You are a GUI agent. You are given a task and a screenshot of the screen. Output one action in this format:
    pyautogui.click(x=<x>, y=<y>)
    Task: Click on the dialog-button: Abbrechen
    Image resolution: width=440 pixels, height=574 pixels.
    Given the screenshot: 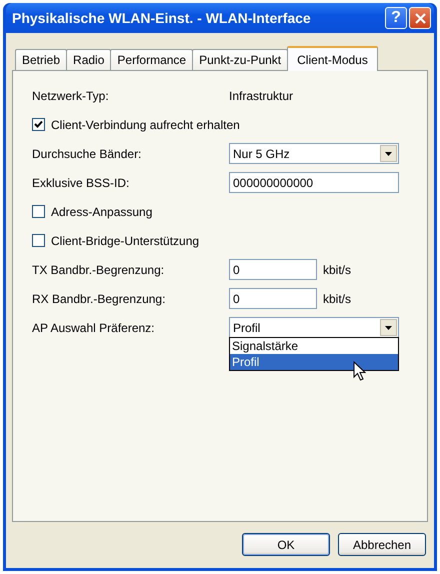 What is the action you would take?
    pyautogui.click(x=382, y=544)
    